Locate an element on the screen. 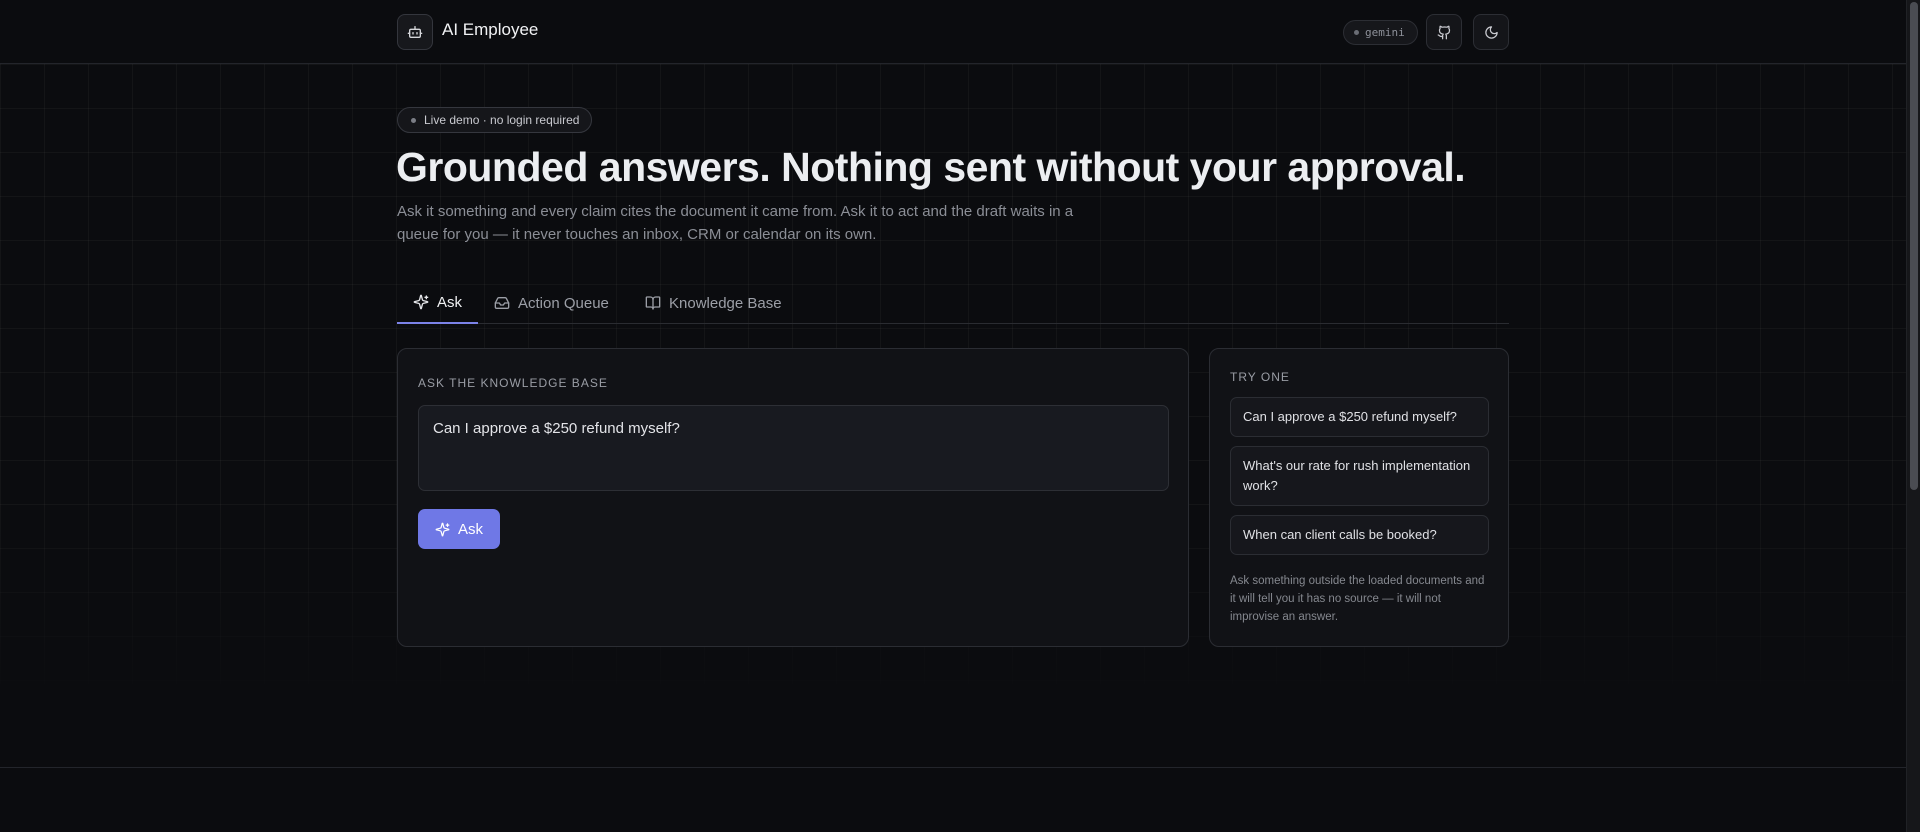  github-icon is located at coordinates (1443, 32).